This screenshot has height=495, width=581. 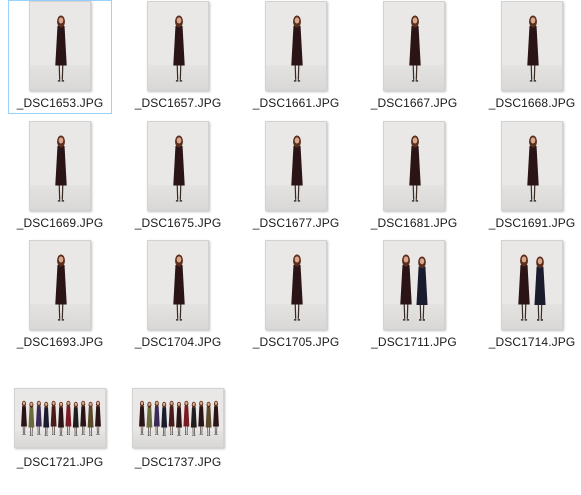 What do you see at coordinates (532, 103) in the screenshot?
I see `file-name: _DSC1668.JPG` at bounding box center [532, 103].